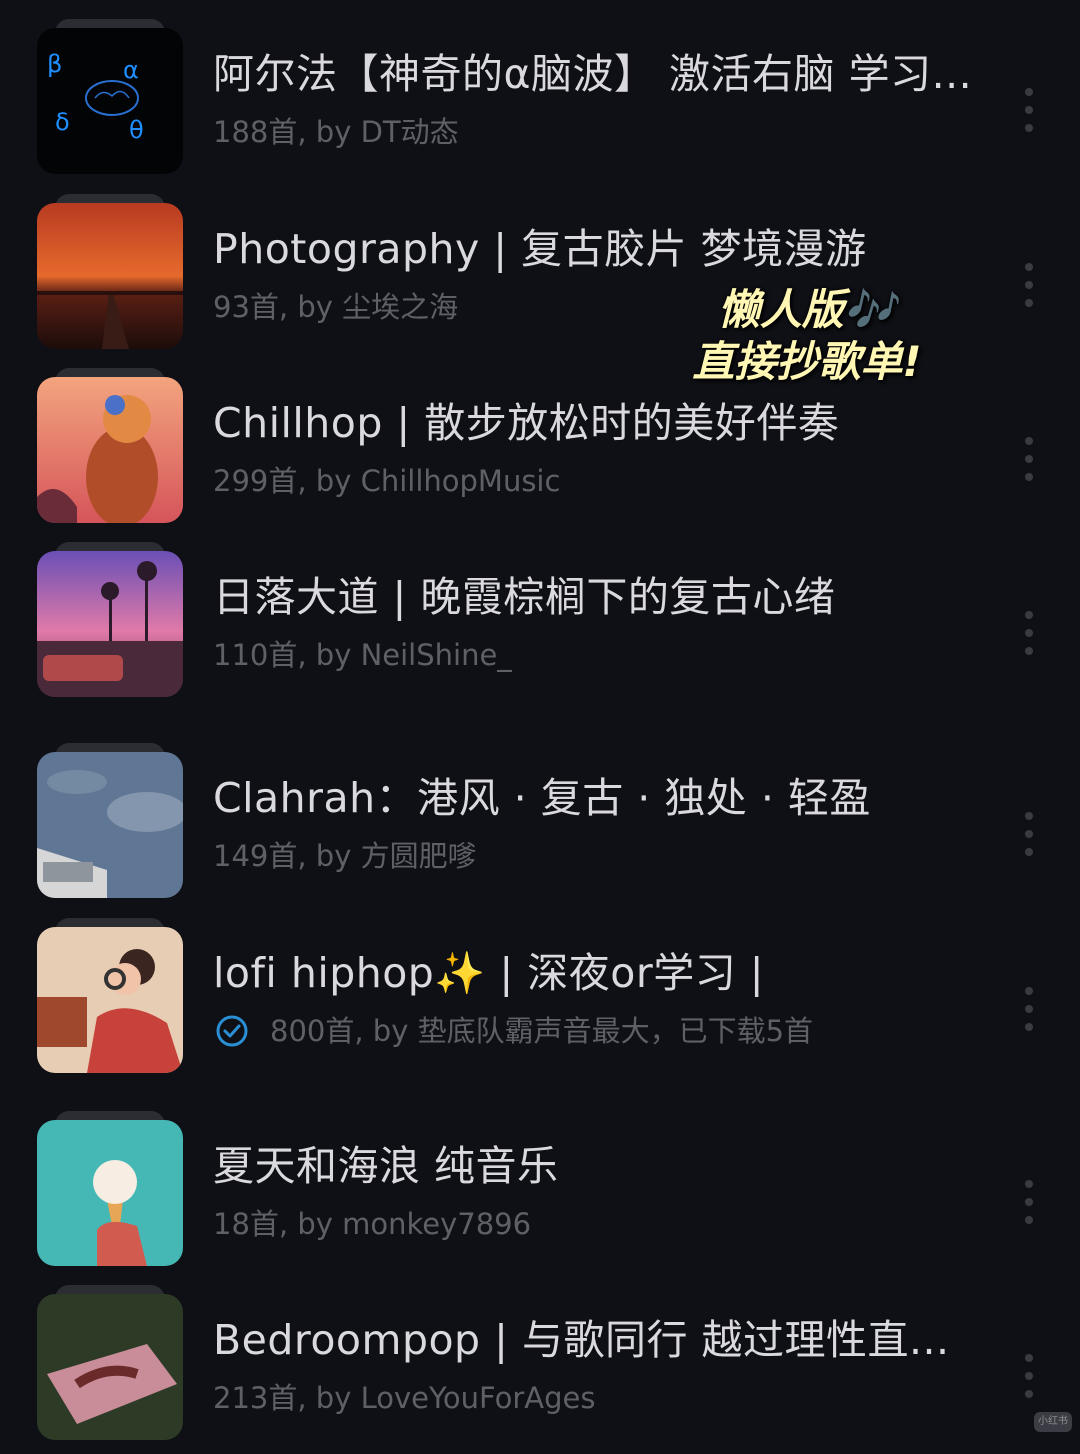  Describe the element at coordinates (807, 361) in the screenshot. I see `overlay-line-2: 直接抄歌单!` at that location.